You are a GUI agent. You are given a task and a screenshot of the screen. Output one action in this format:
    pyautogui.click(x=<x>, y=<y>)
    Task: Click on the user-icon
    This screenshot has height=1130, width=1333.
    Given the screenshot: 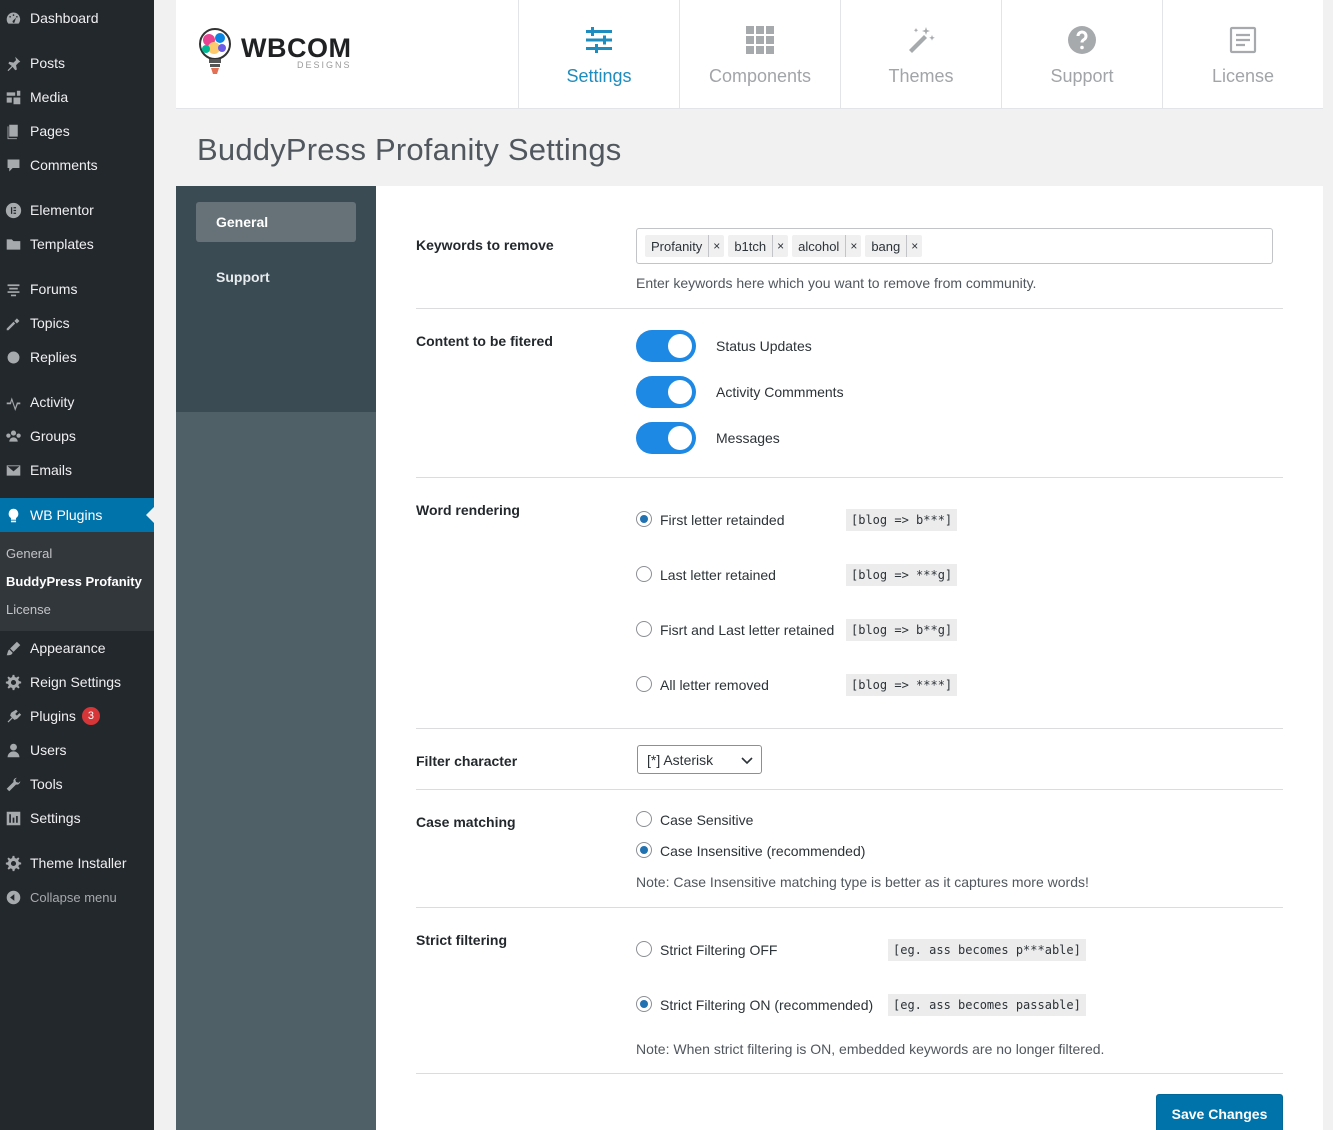 What is the action you would take?
    pyautogui.click(x=13, y=750)
    